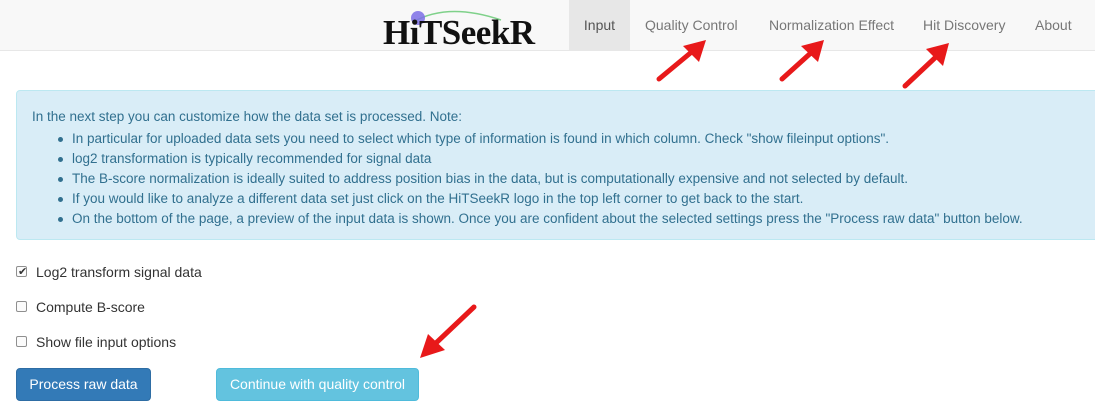  I want to click on continue-quality-control-button: Continue with quality control, so click(317, 384).